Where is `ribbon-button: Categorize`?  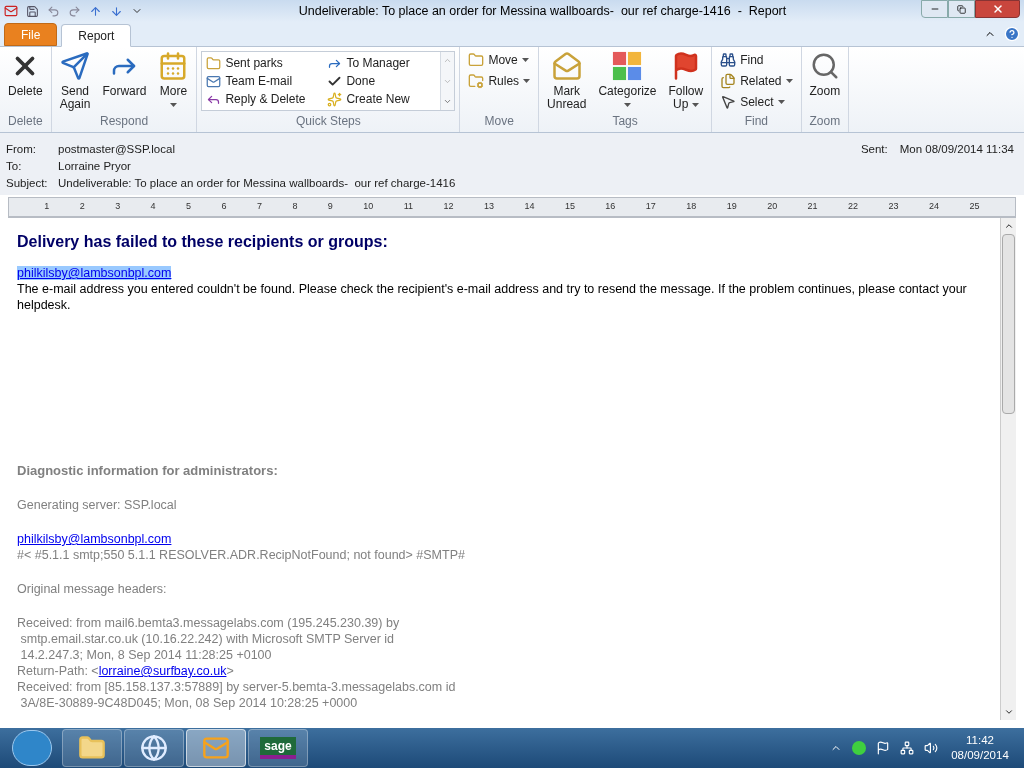
ribbon-button: Categorize is located at coordinates (627, 79).